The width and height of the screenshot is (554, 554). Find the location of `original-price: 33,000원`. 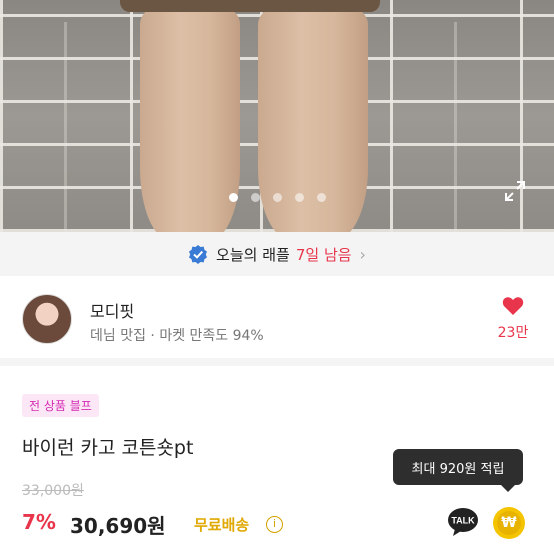

original-price: 33,000원 is located at coordinates (53, 491).